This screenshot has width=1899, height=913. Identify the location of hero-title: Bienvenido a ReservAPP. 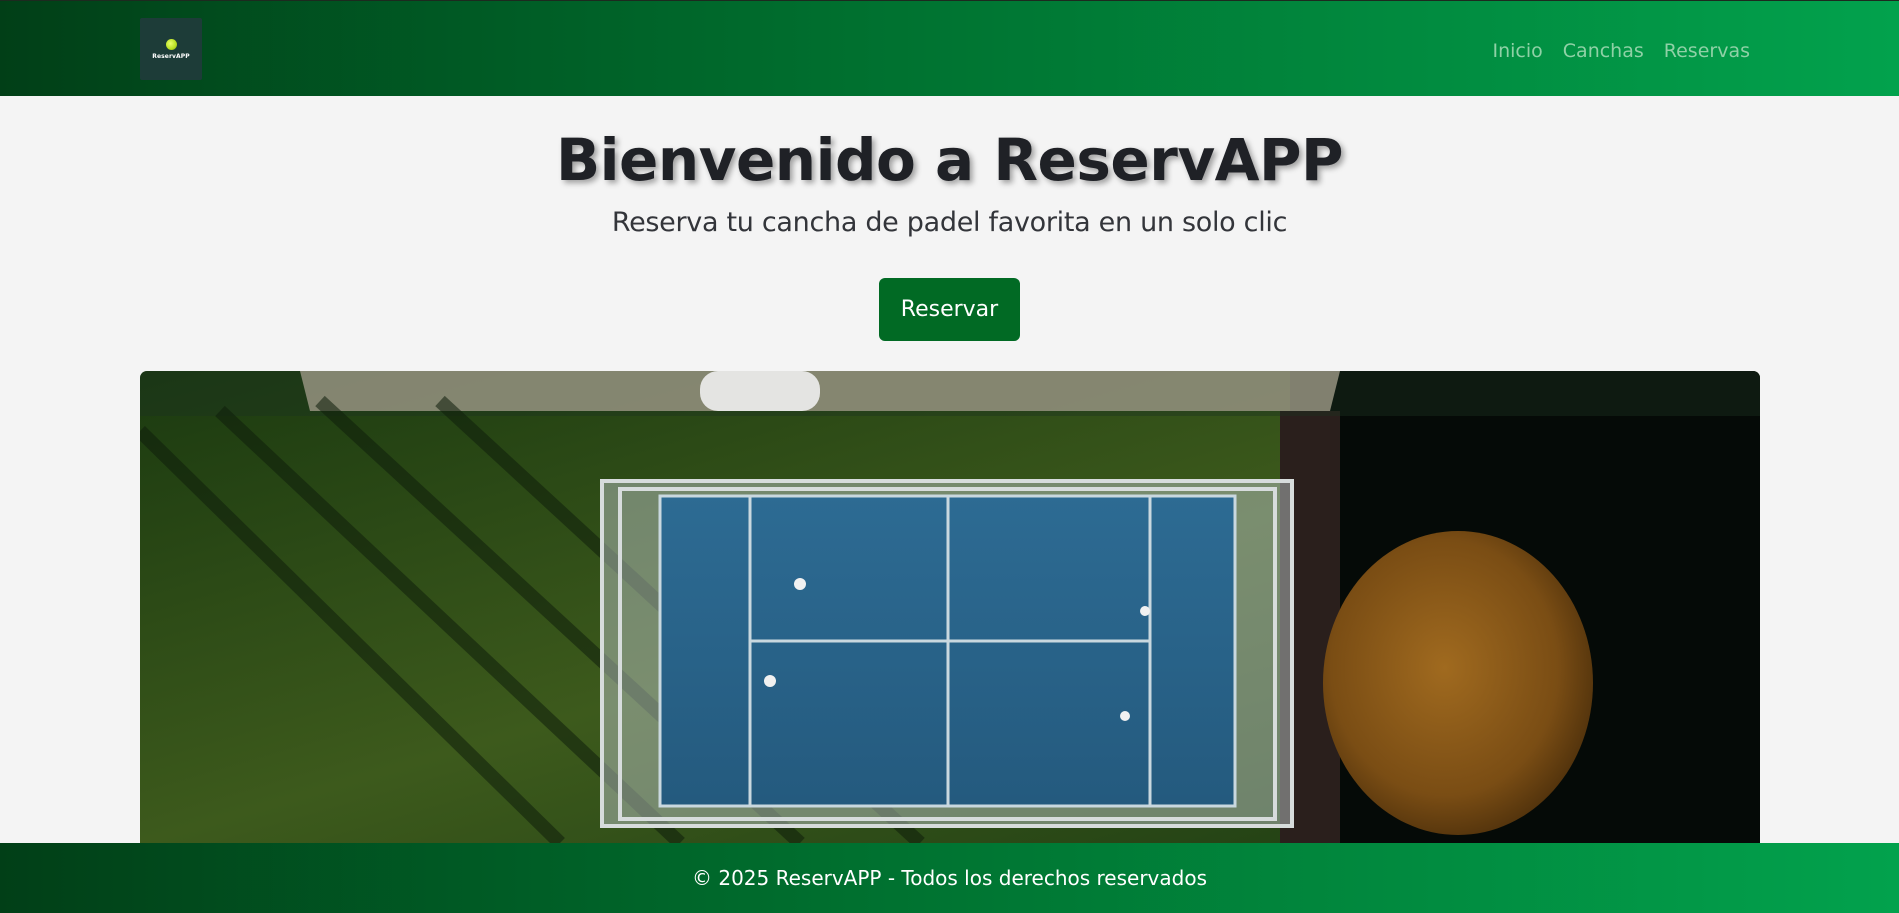
(949, 160).